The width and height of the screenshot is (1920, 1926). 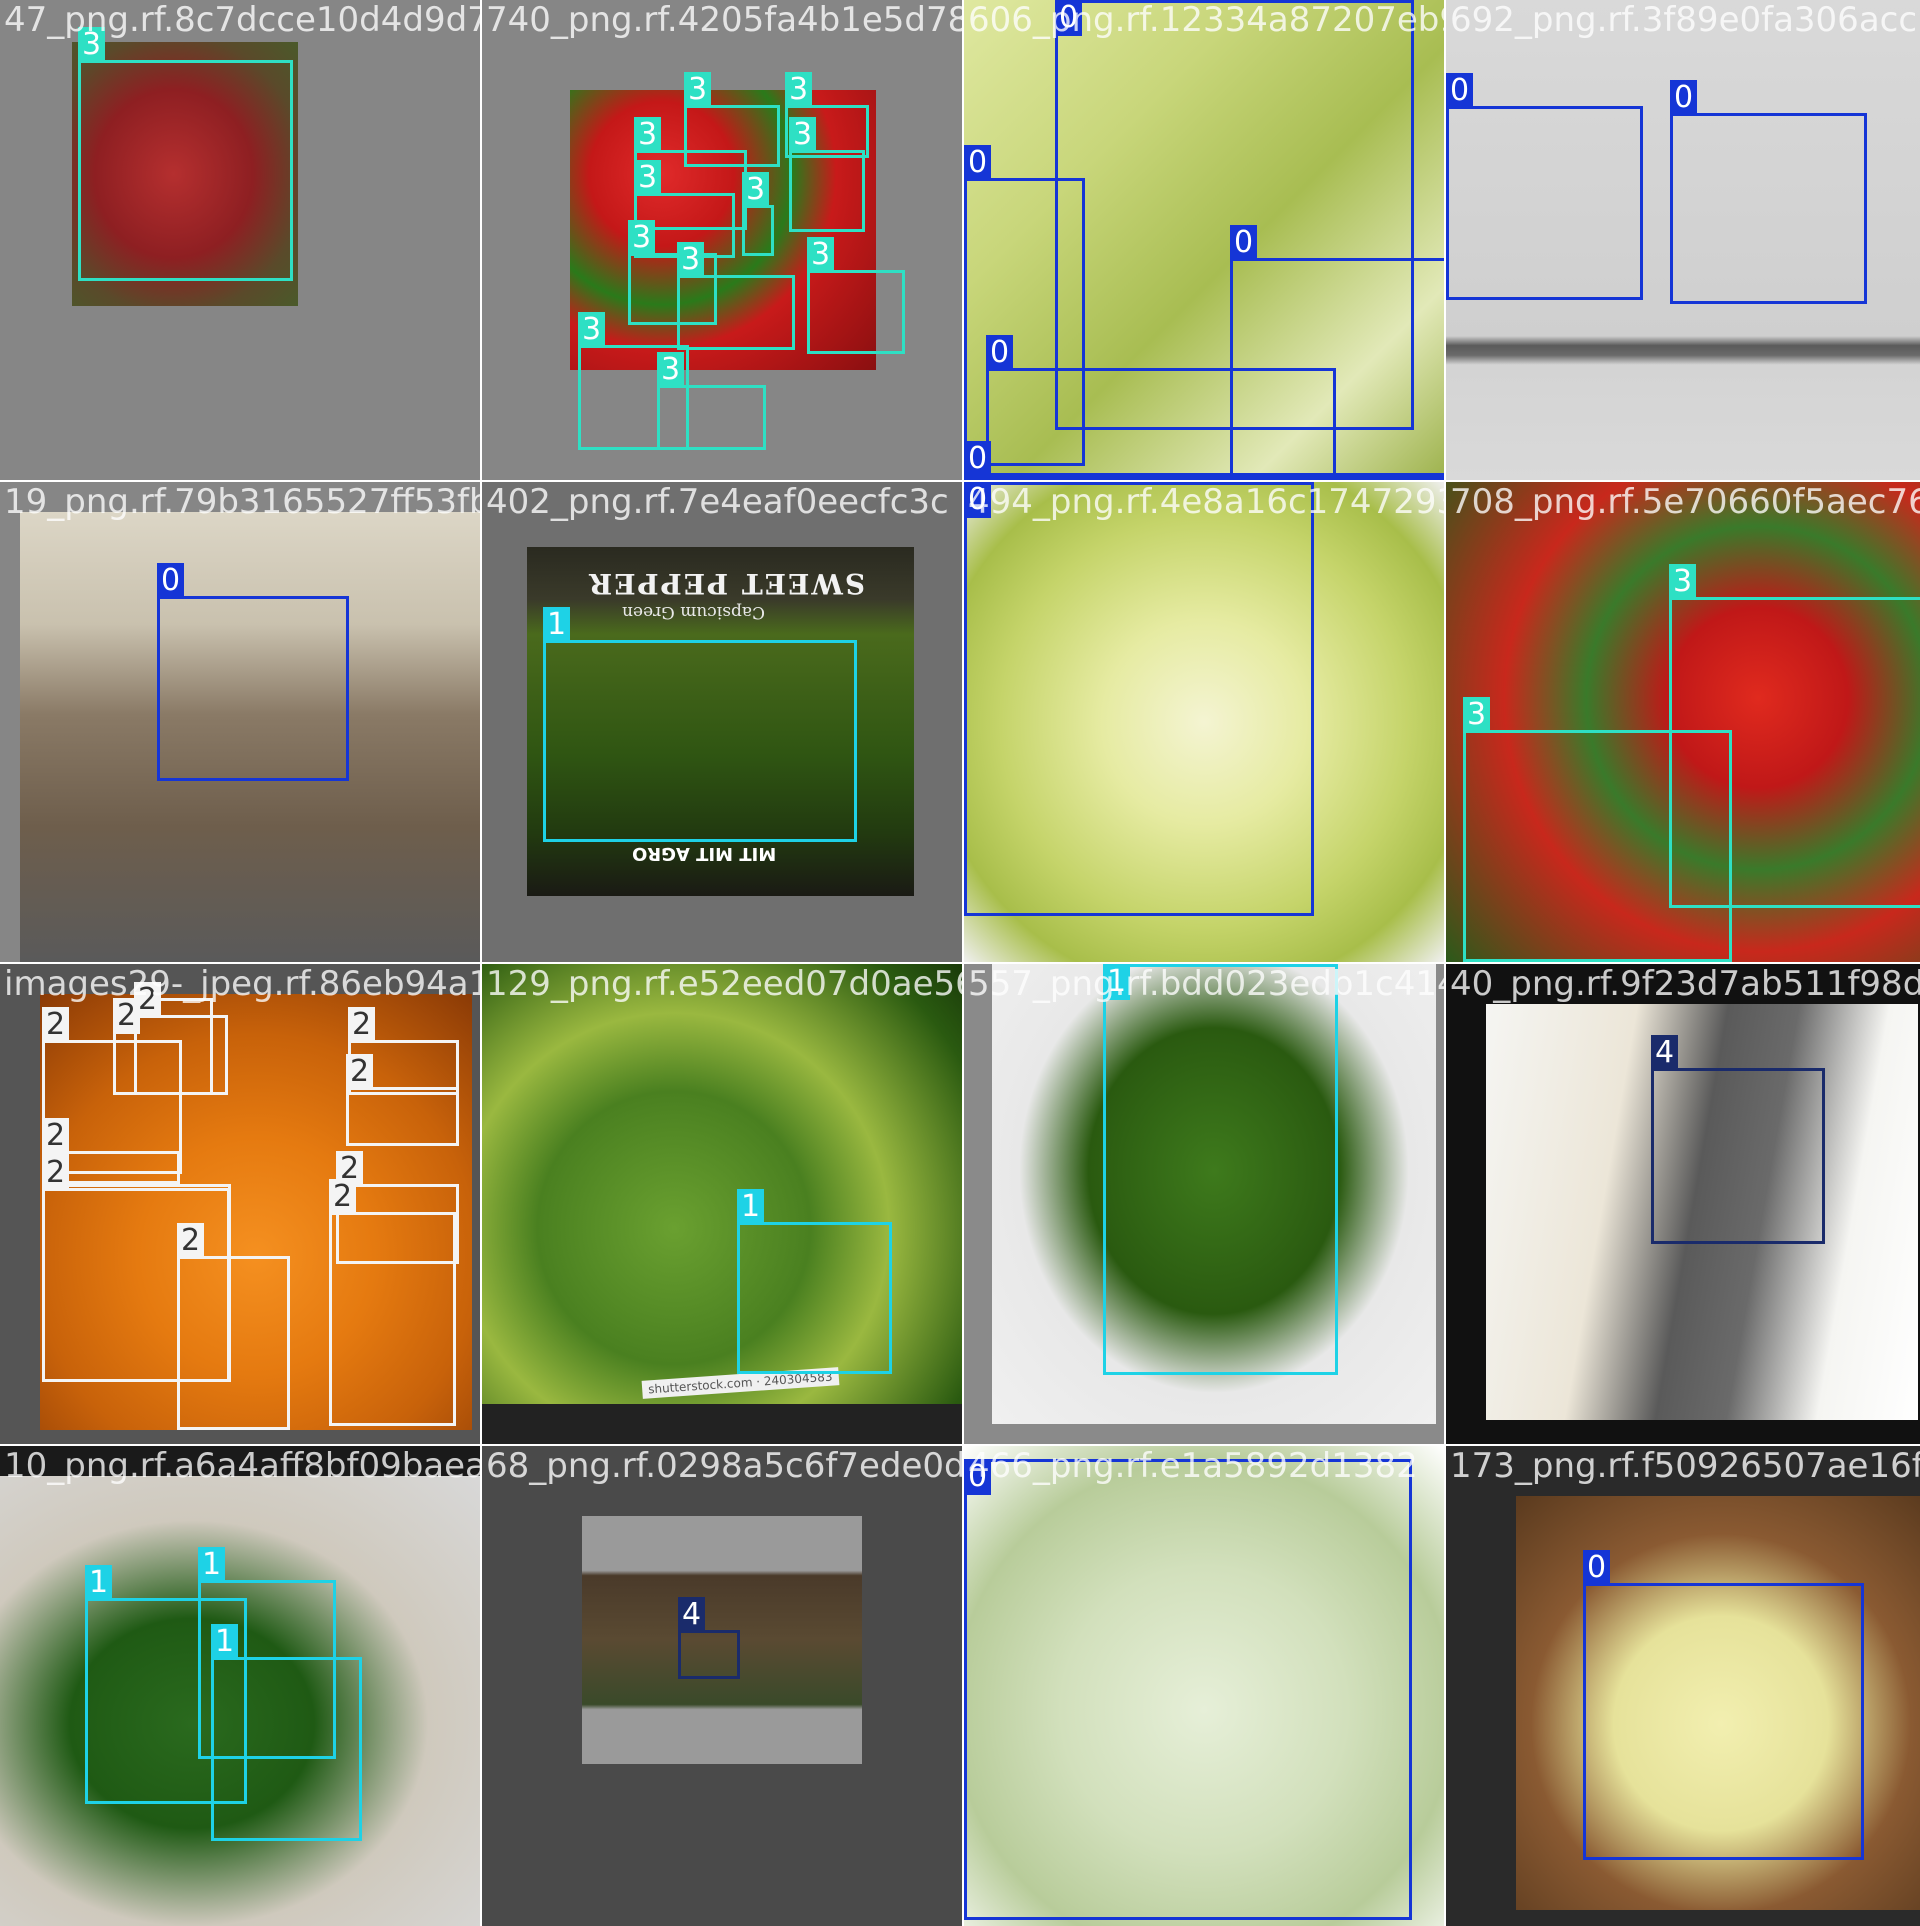 I want to click on tile-13: 1 1 1 10_png.rf.a6a4aff8bf09baea, so click(x=240, y=1686).